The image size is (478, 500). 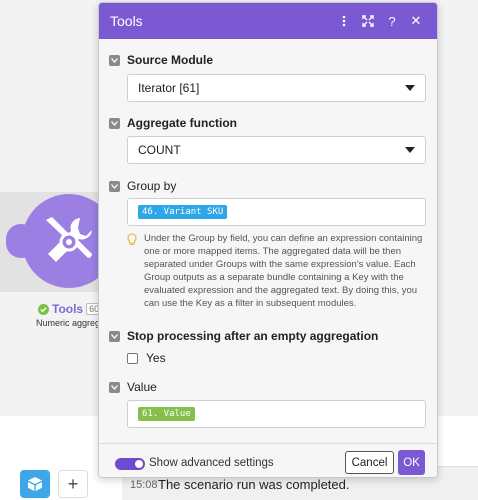 I want to click on more-vertical-icon, so click(x=344, y=21).